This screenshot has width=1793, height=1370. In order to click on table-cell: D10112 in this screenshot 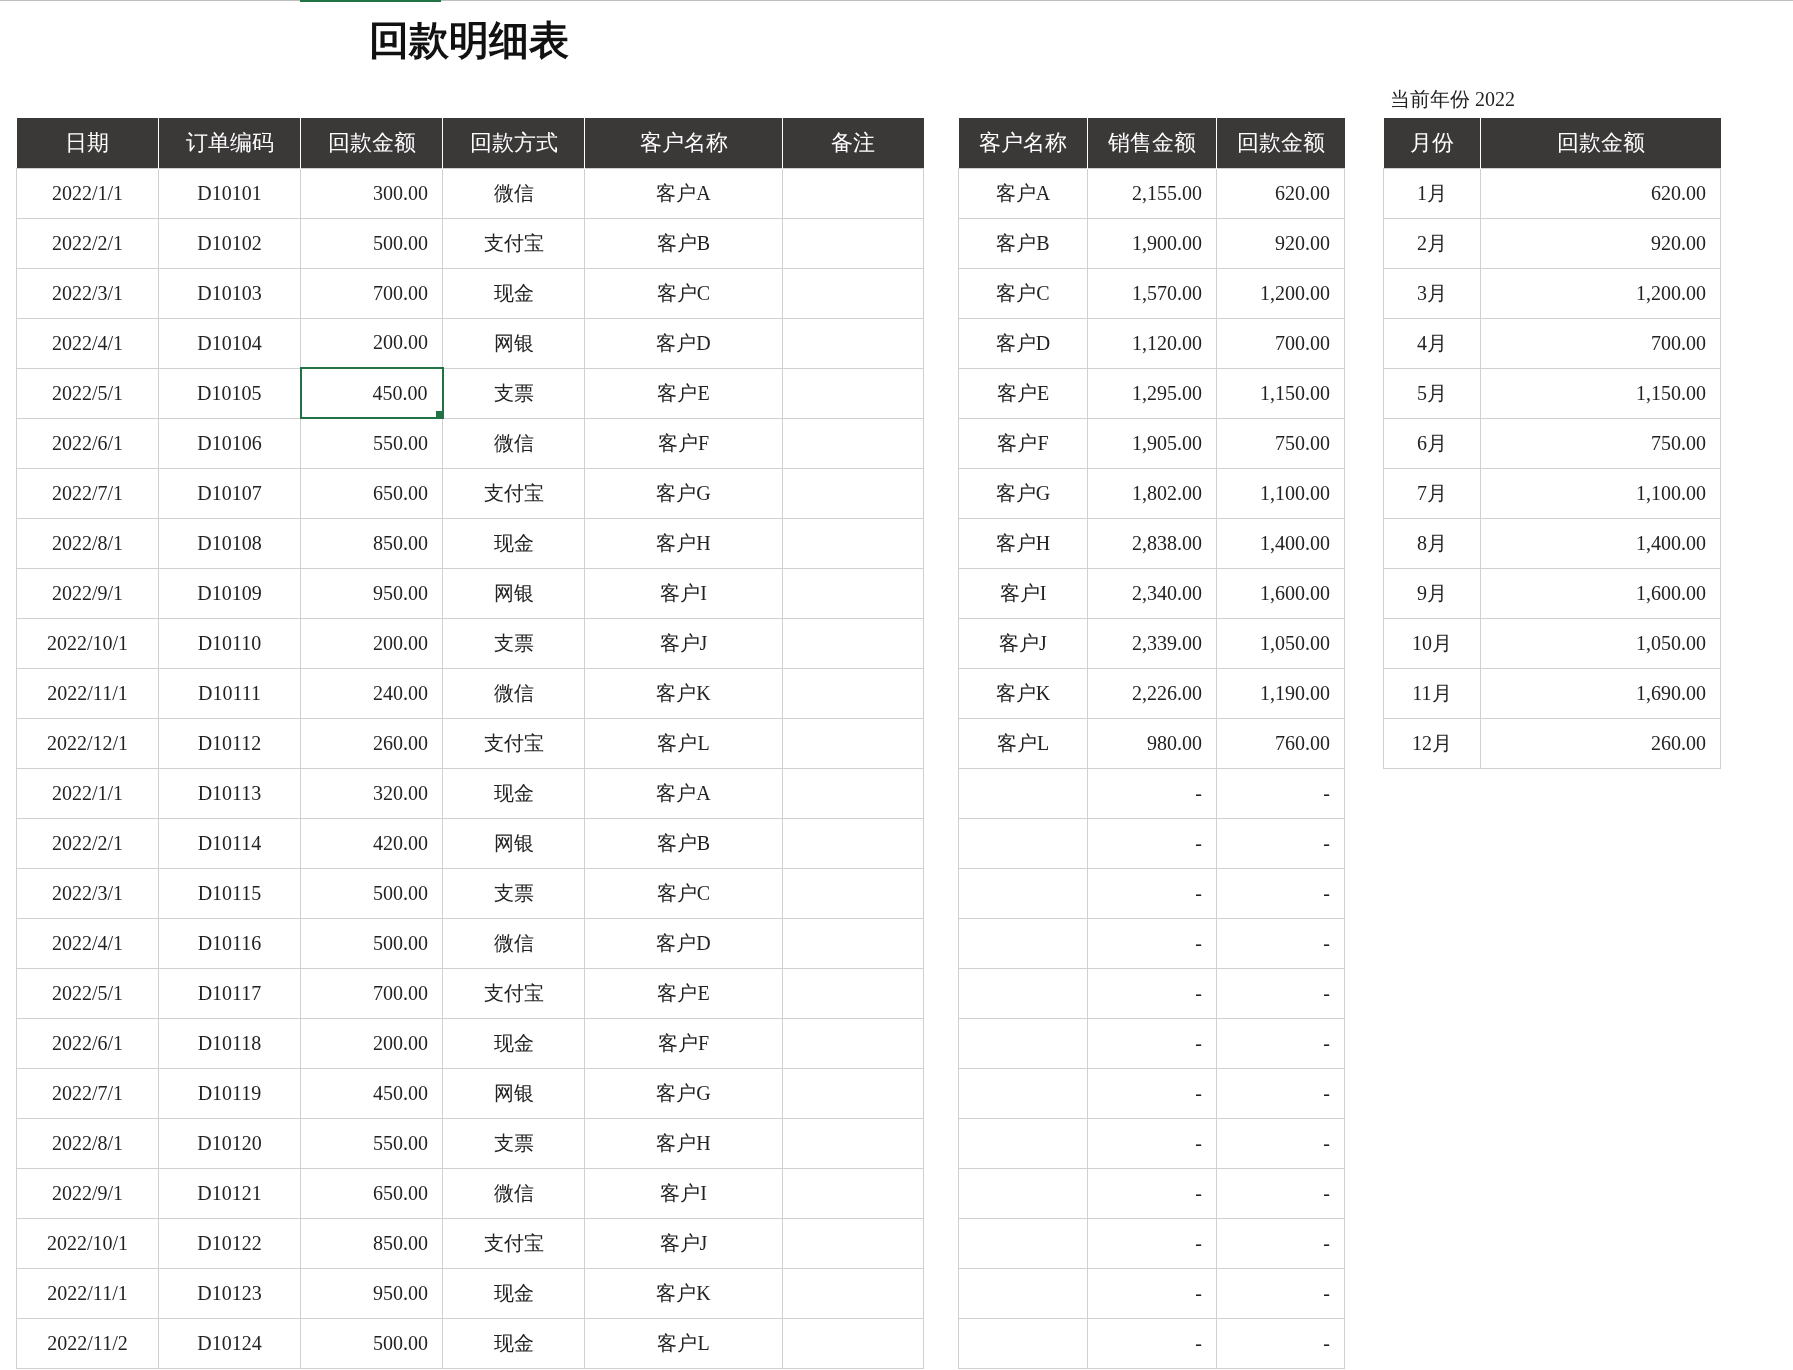, I will do `click(229, 743)`.